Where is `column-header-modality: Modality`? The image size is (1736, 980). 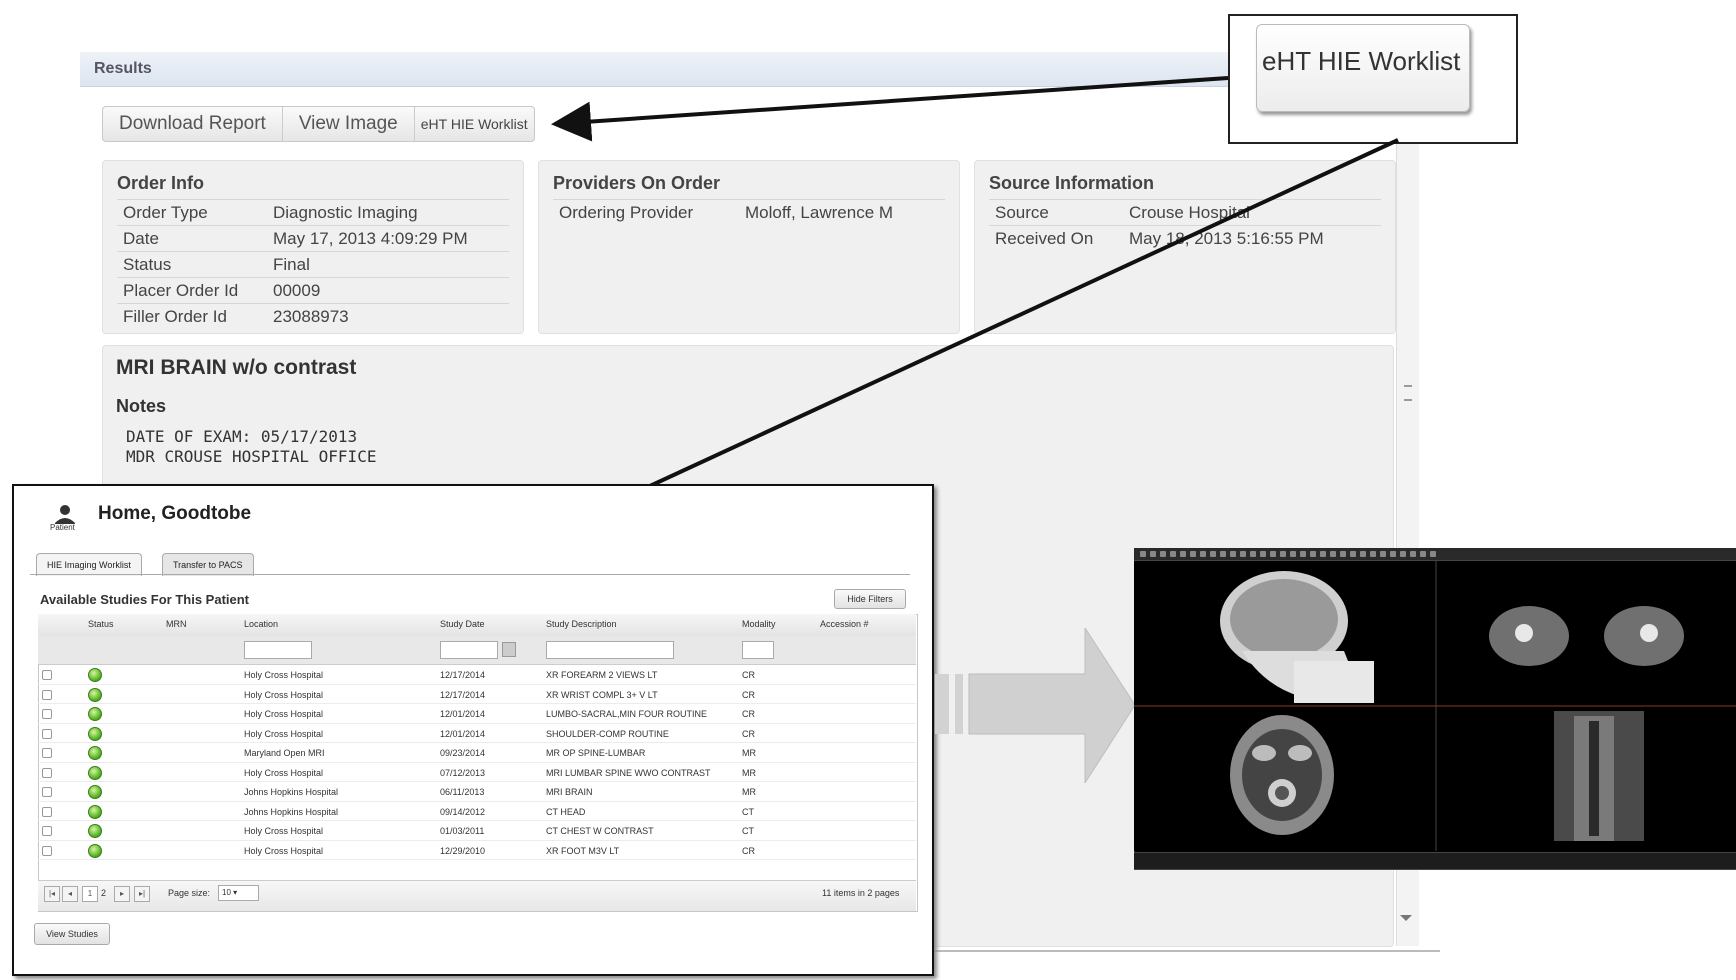
column-header-modality: Modality is located at coordinates (759, 624).